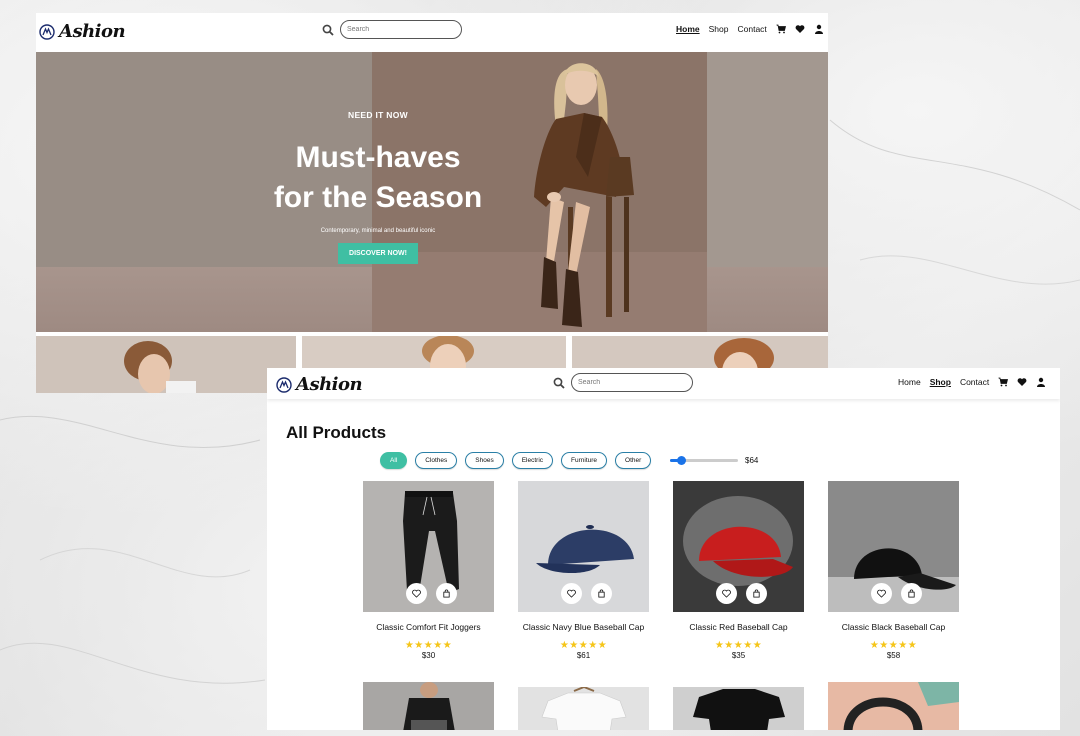 Image resolution: width=1080 pixels, height=736 pixels. What do you see at coordinates (704, 460) in the screenshot?
I see `price-slider` at bounding box center [704, 460].